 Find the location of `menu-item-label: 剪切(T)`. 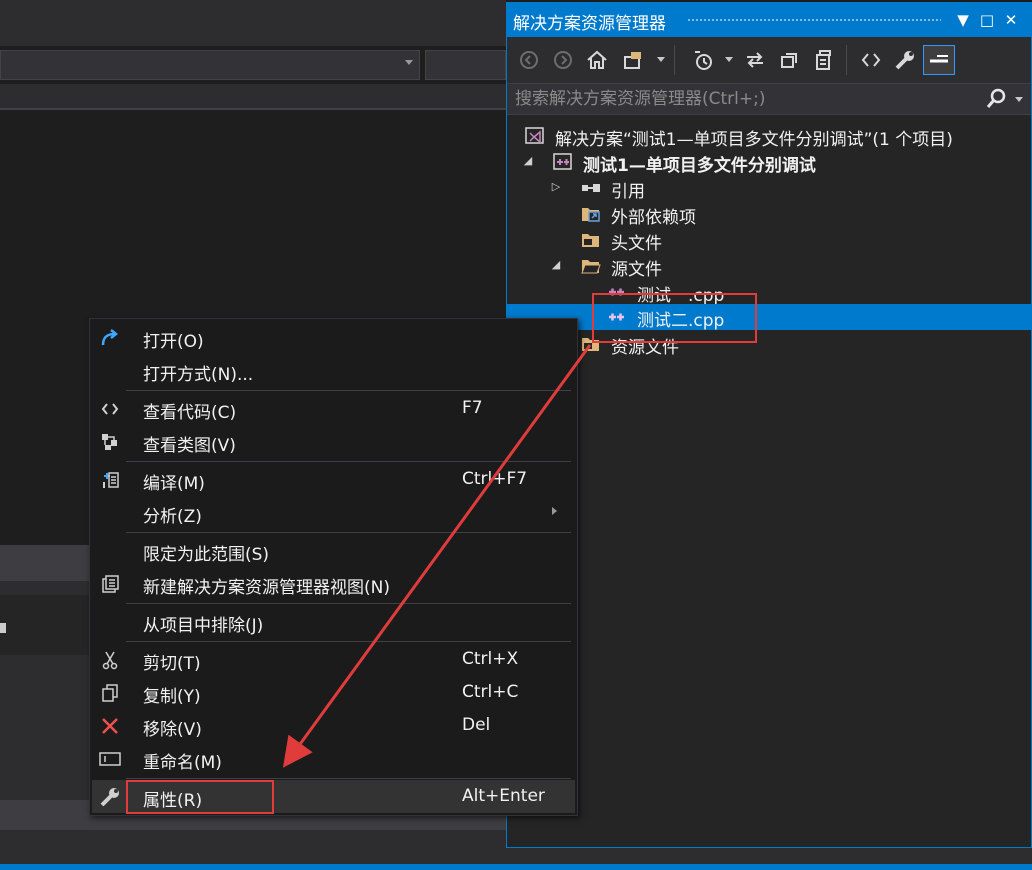

menu-item-label: 剪切(T) is located at coordinates (172, 664).